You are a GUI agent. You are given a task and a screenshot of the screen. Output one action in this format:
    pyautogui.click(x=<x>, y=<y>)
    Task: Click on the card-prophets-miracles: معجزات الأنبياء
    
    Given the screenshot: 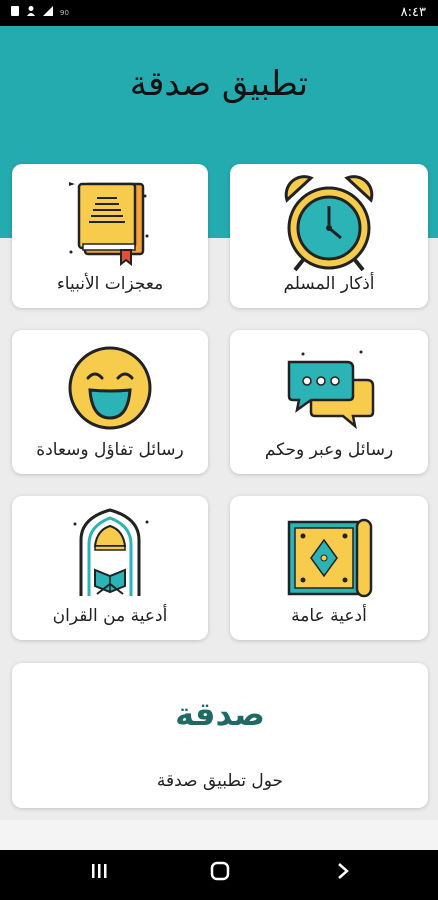 What is the action you would take?
    pyautogui.click(x=110, y=236)
    